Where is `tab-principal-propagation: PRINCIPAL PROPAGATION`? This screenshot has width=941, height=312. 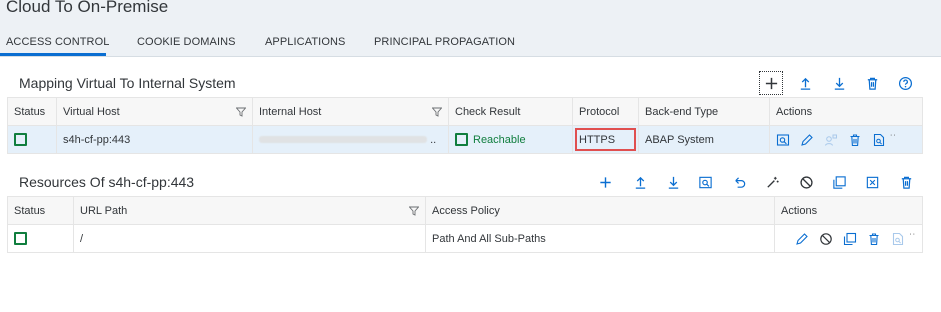
tab-principal-propagation: PRINCIPAL PROPAGATION is located at coordinates (444, 42).